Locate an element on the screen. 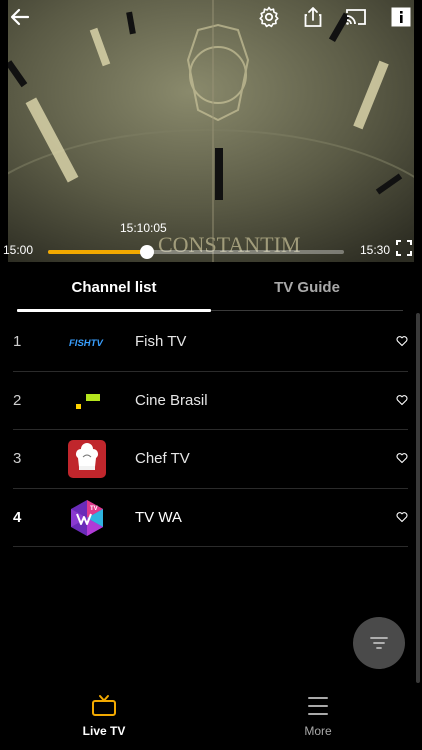 The height and width of the screenshot is (750, 422). player-toolbar is located at coordinates (211, 17).